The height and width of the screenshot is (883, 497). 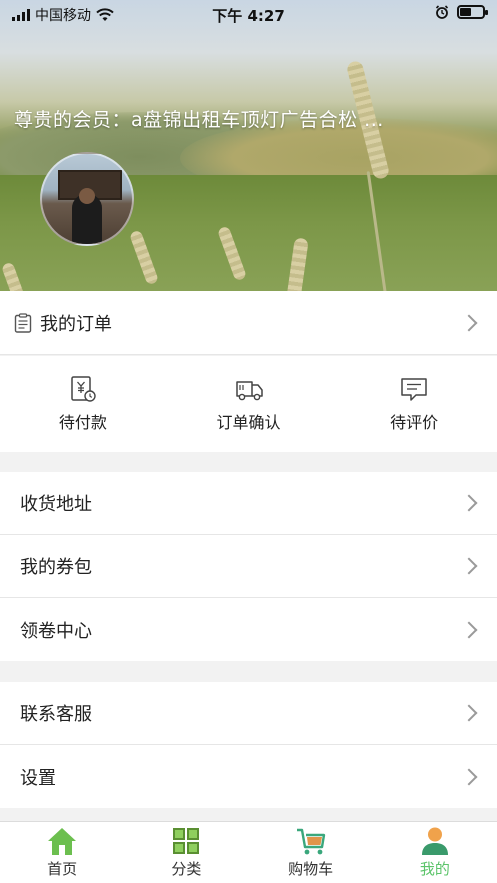 What do you see at coordinates (248, 629) in the screenshot?
I see `menu-item-coupon-center: 领卷中心` at bounding box center [248, 629].